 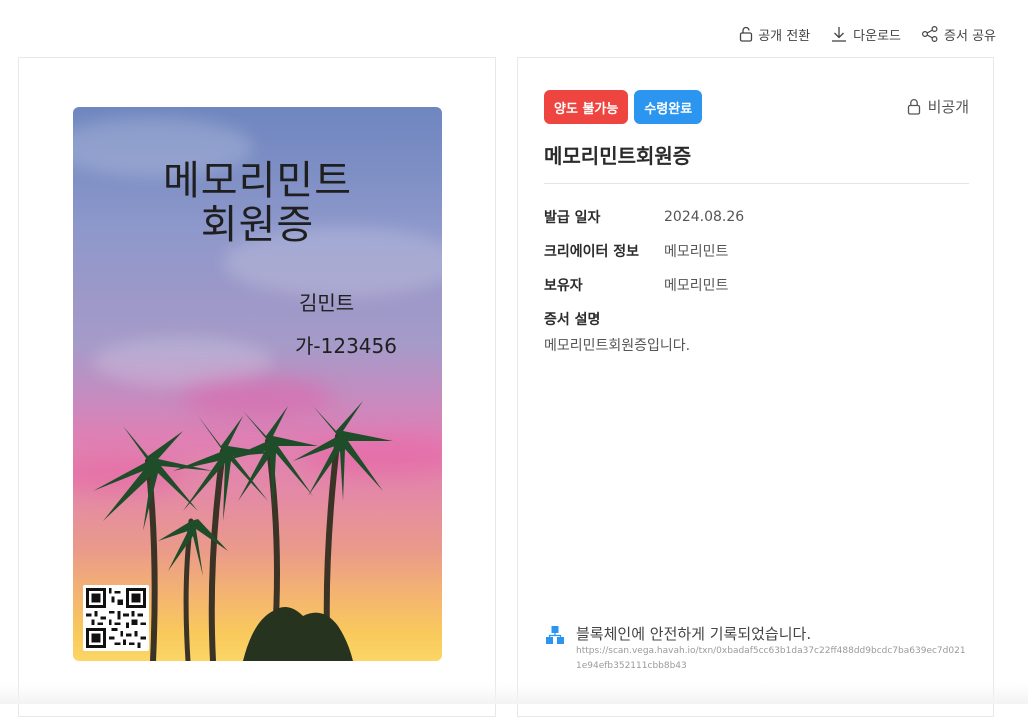 I want to click on download-label: 다운로드, so click(x=877, y=36).